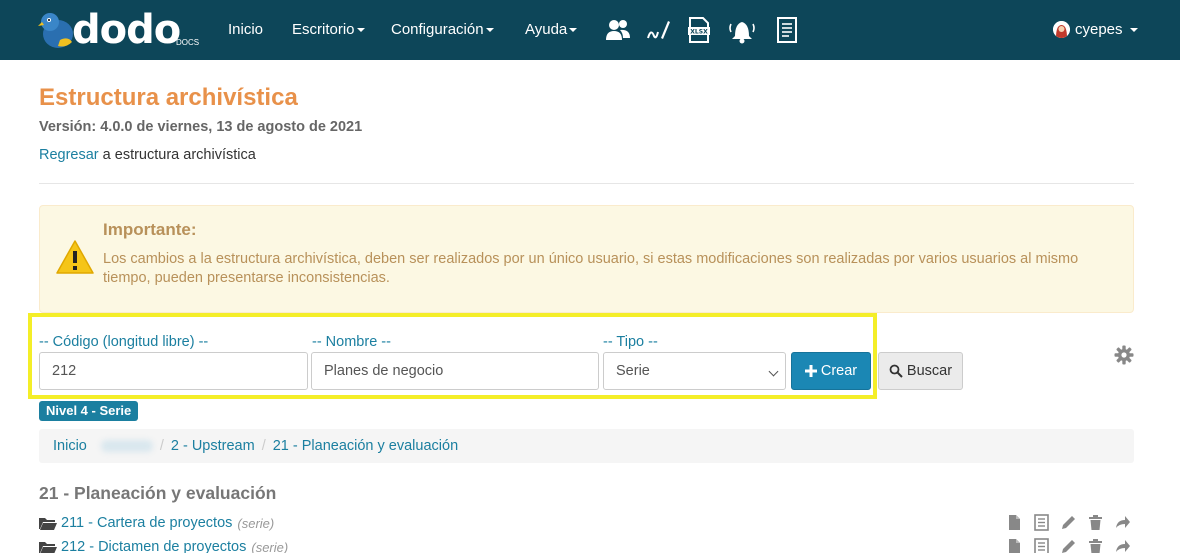 The width and height of the screenshot is (1180, 553). Describe the element at coordinates (437, 29) in the screenshot. I see `nav-configuracion-label: Configuración` at that location.